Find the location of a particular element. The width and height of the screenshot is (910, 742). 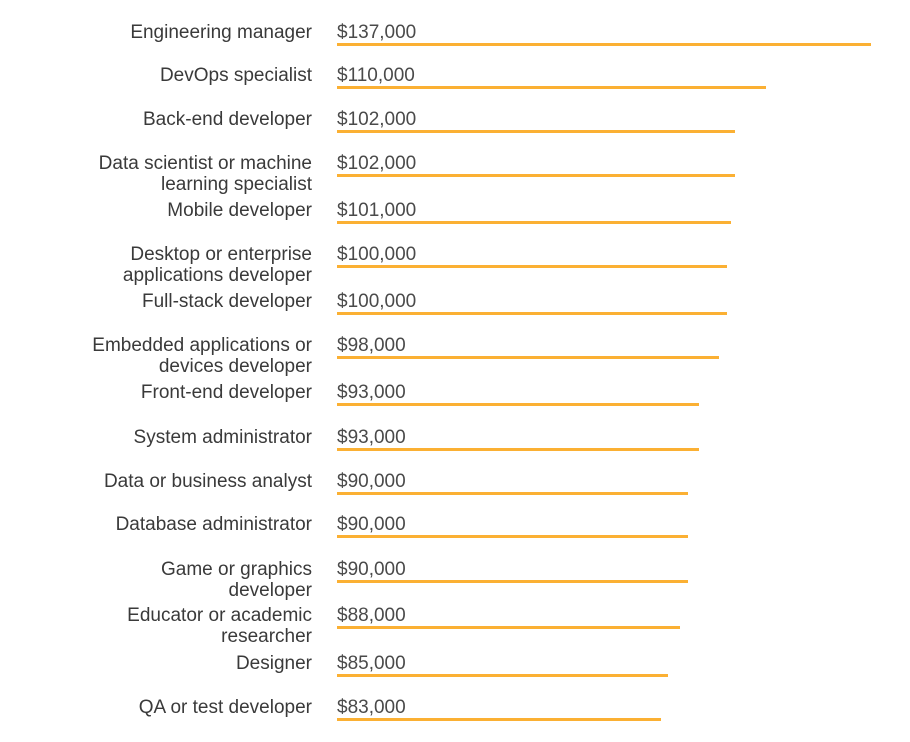

category-label: Mobile developer is located at coordinates (239, 210).